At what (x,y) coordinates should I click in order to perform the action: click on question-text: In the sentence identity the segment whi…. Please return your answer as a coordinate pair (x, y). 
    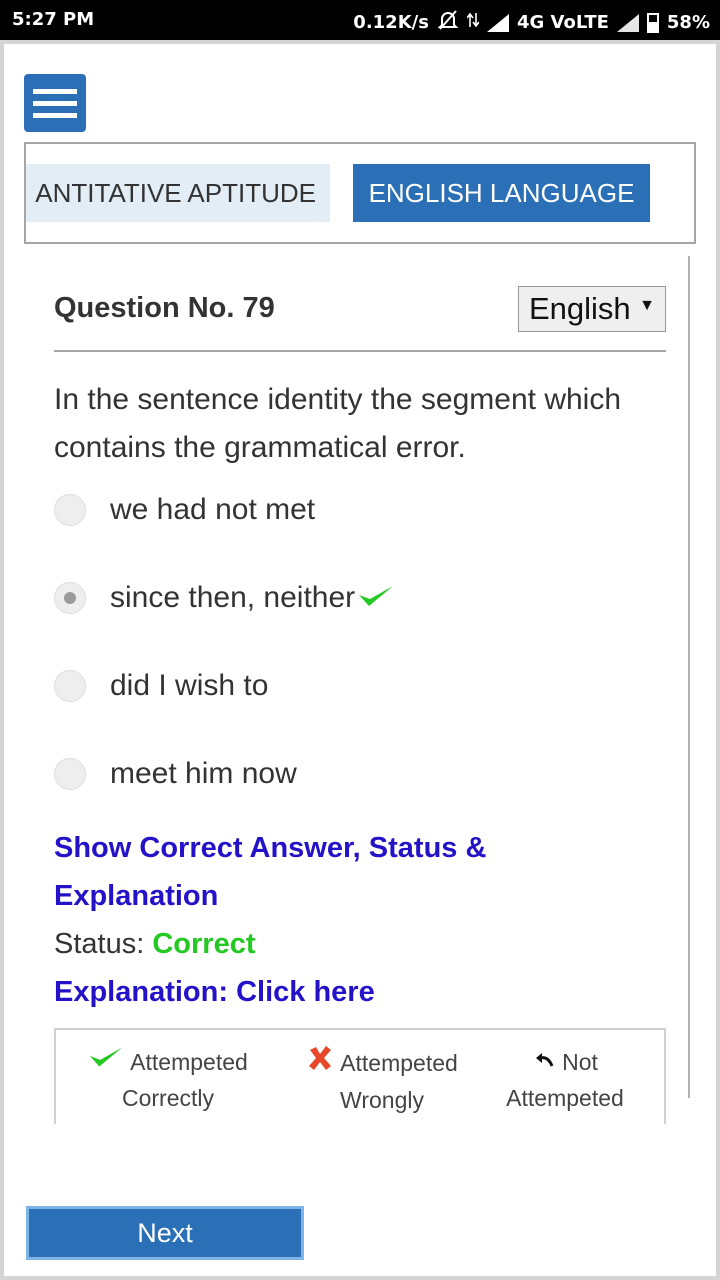
    Looking at the image, I should click on (338, 423).